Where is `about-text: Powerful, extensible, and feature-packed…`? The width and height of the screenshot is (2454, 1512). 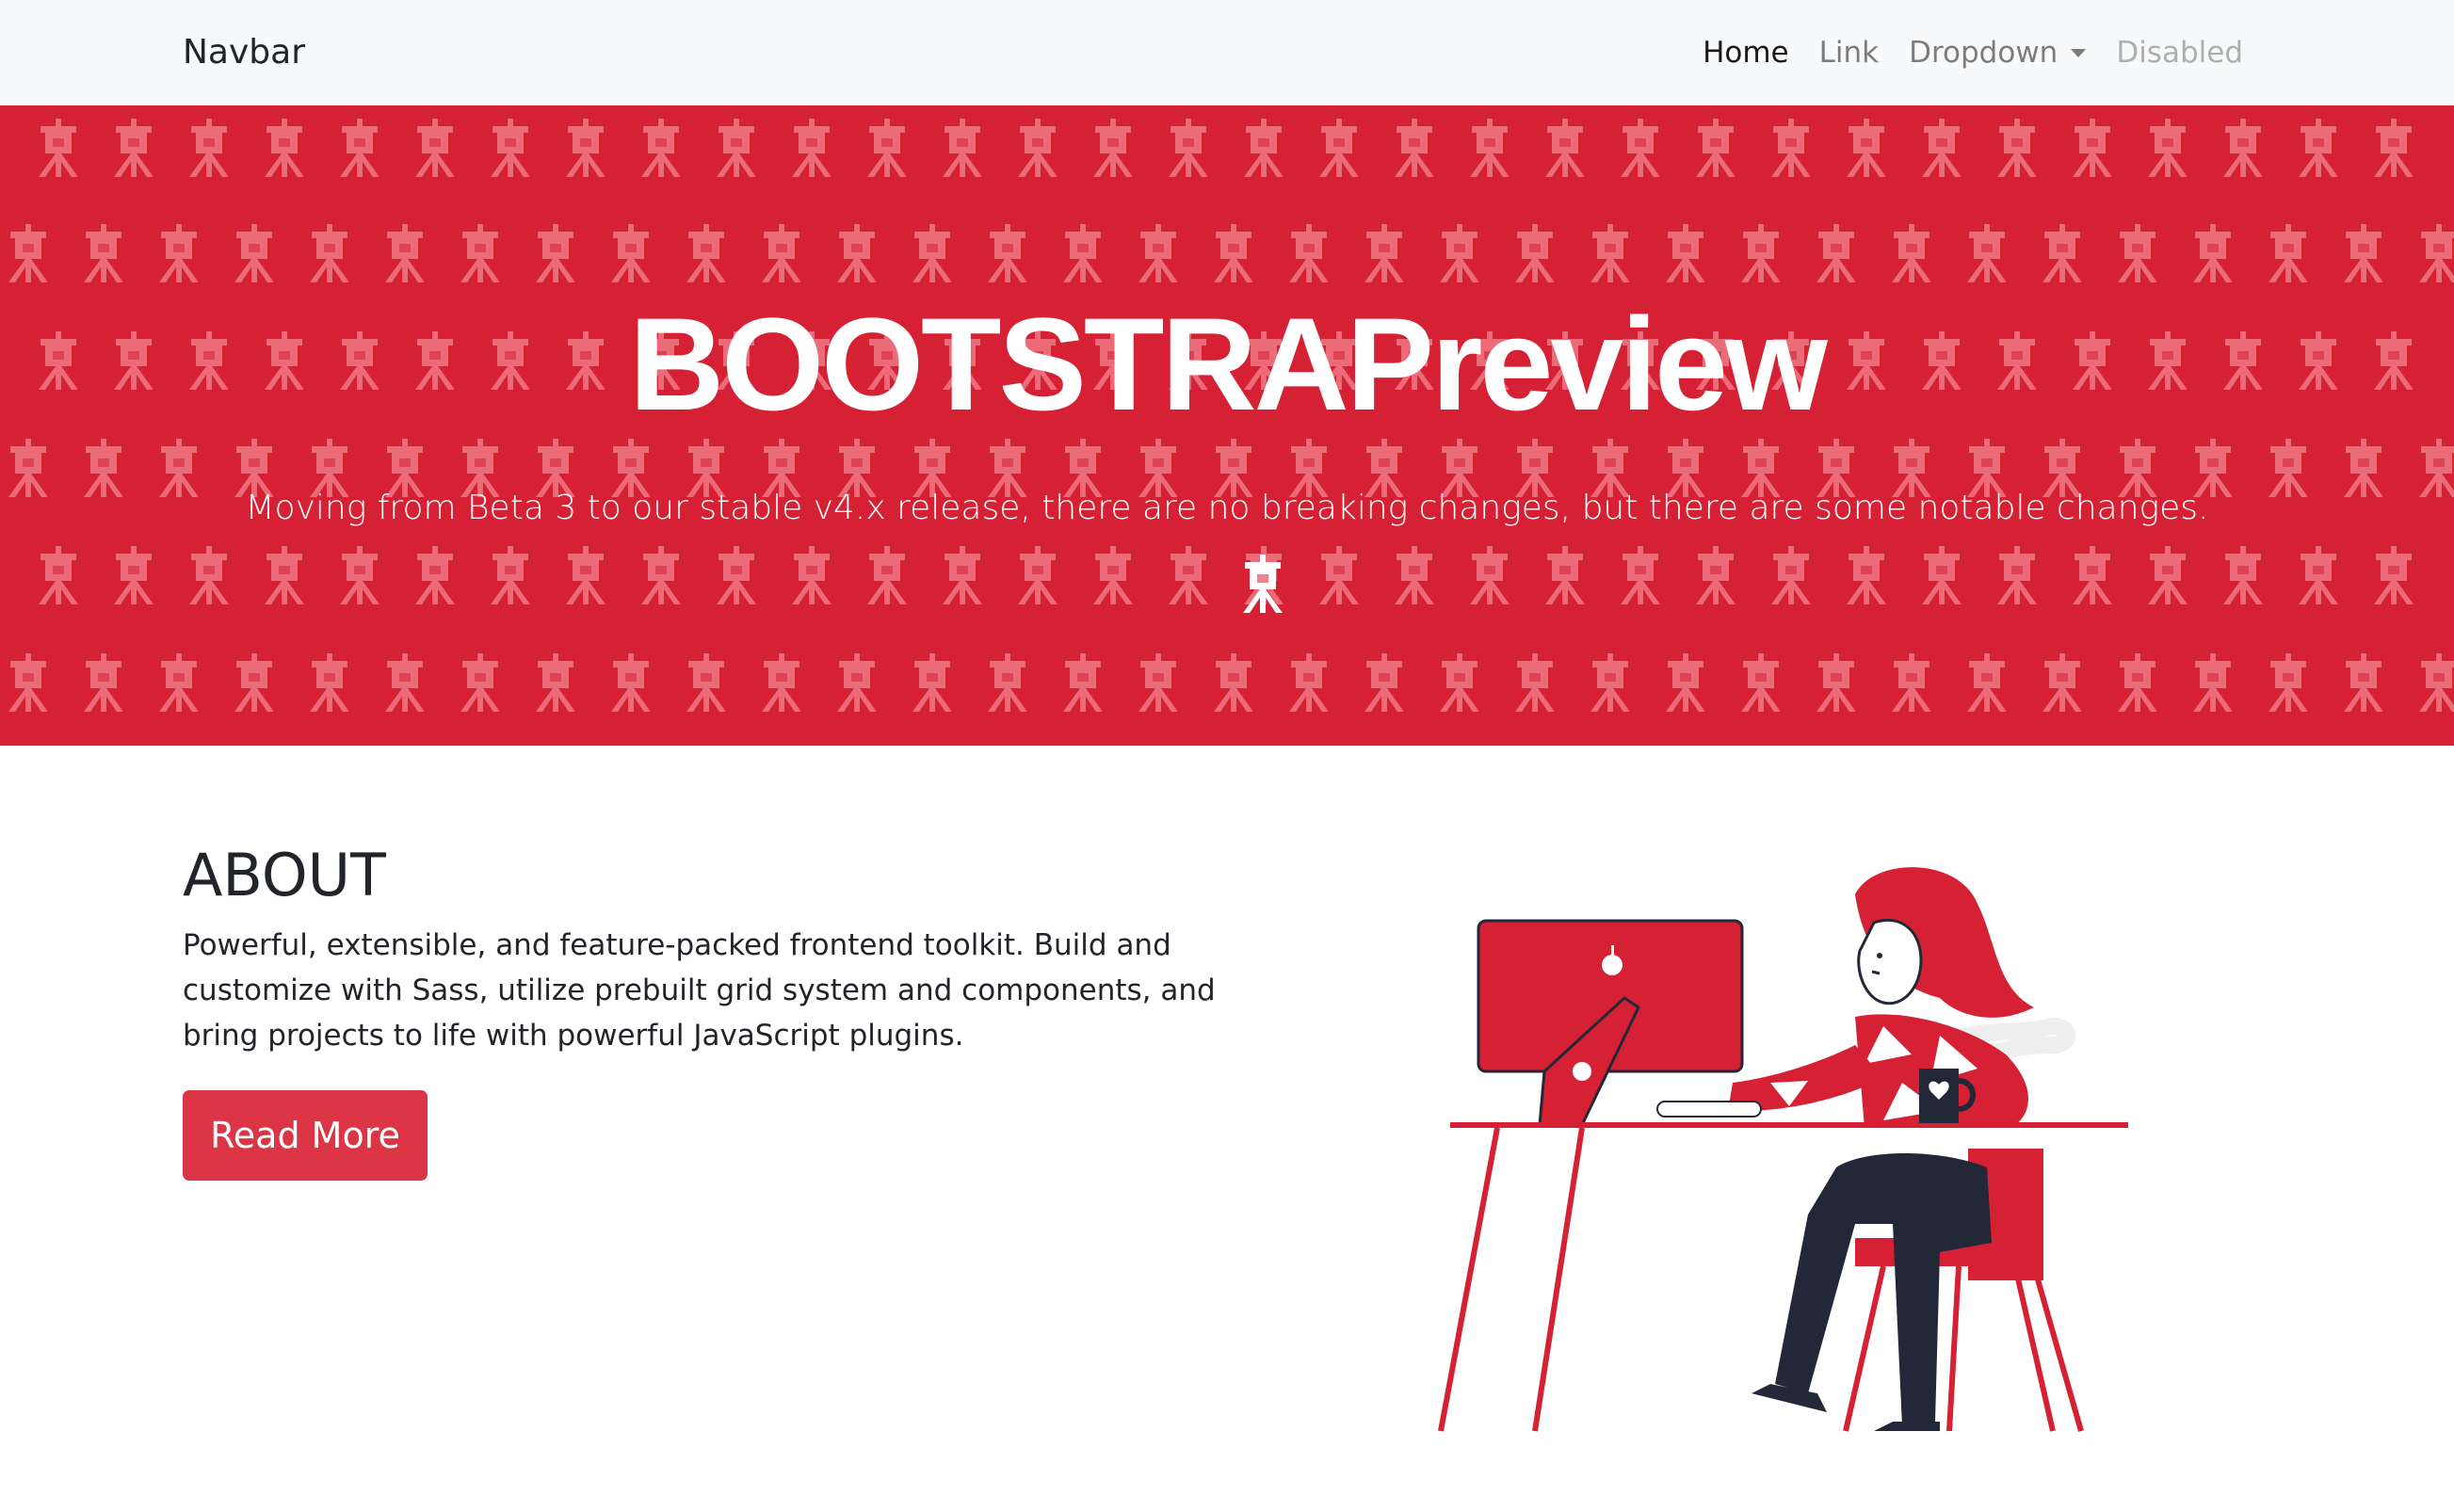
about-text: Powerful, extensible, and feature-packed… is located at coordinates (699, 990).